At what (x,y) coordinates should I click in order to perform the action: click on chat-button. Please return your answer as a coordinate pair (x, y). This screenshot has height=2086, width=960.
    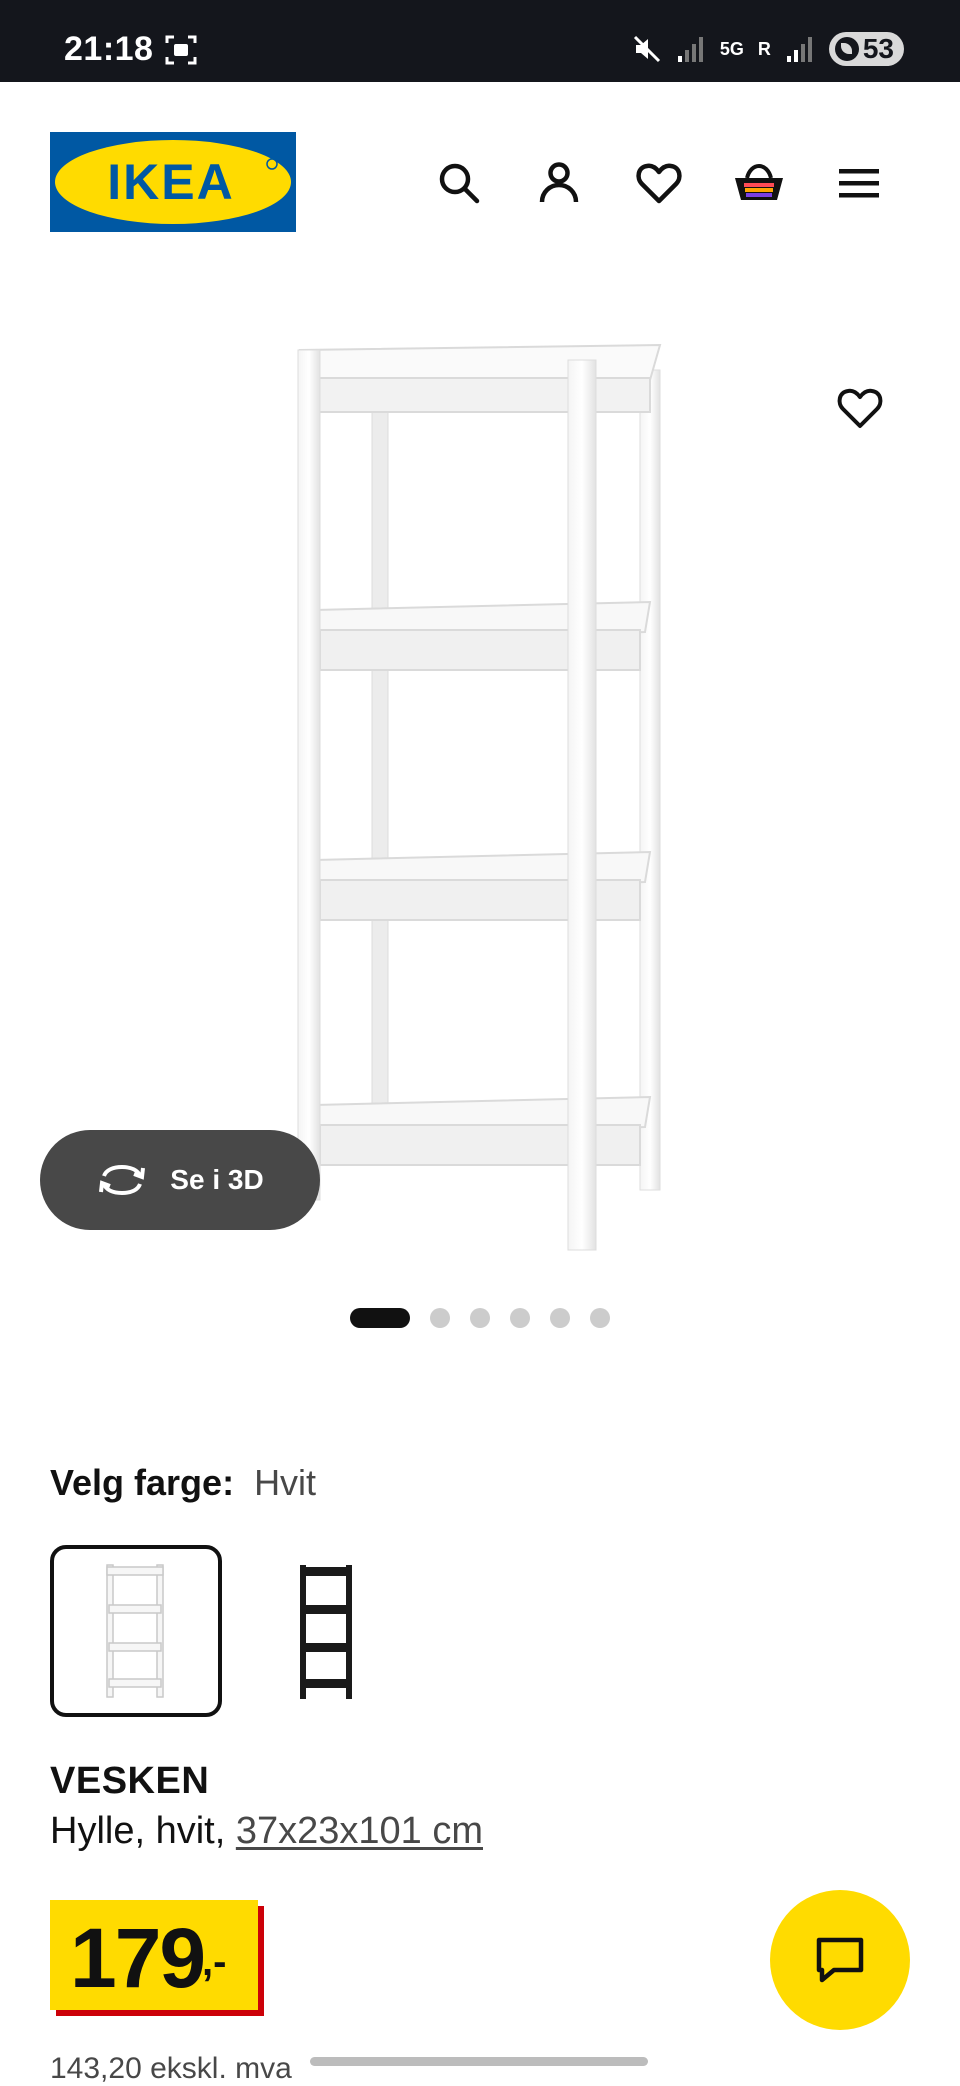
    Looking at the image, I should click on (840, 1960).